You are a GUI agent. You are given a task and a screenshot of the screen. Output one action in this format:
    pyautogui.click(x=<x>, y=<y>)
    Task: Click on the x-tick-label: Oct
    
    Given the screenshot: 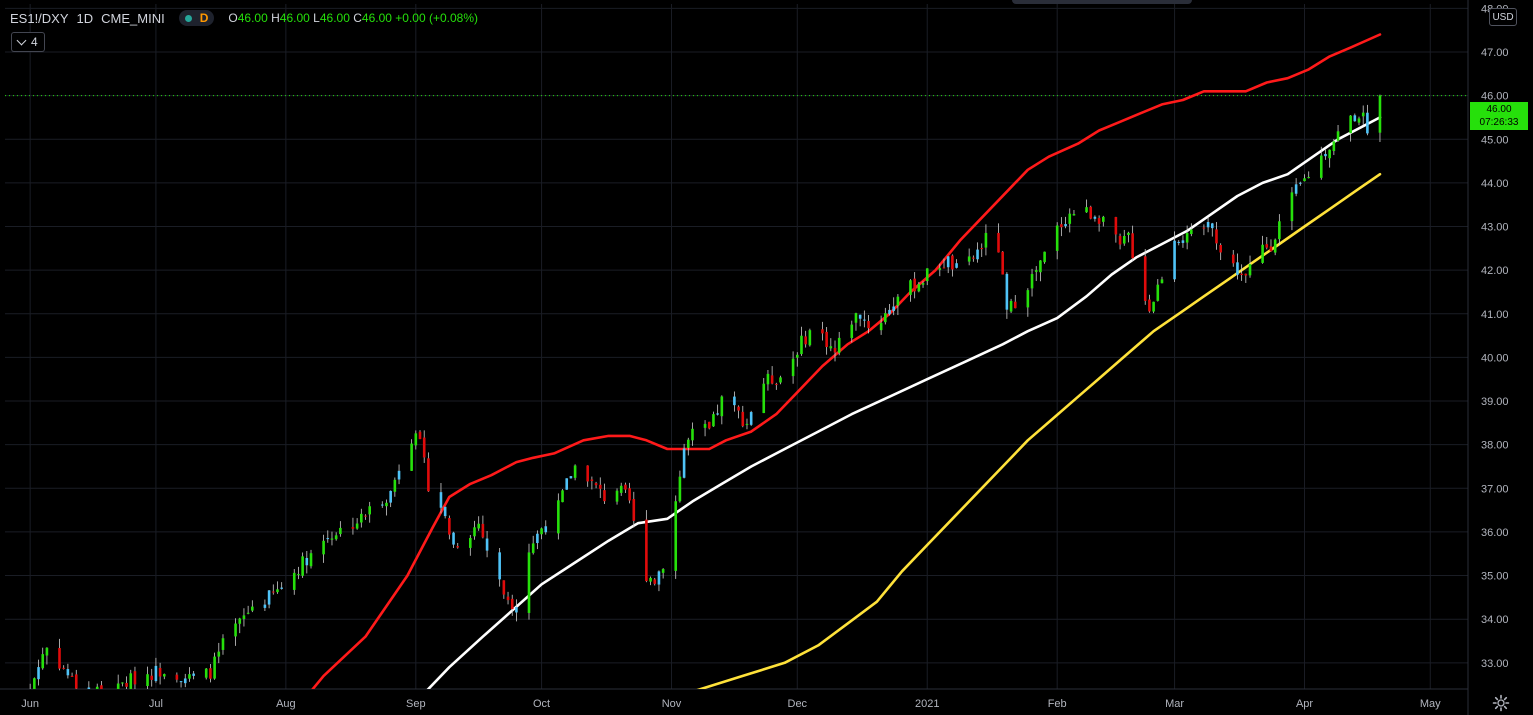 What is the action you would take?
    pyautogui.click(x=541, y=704)
    